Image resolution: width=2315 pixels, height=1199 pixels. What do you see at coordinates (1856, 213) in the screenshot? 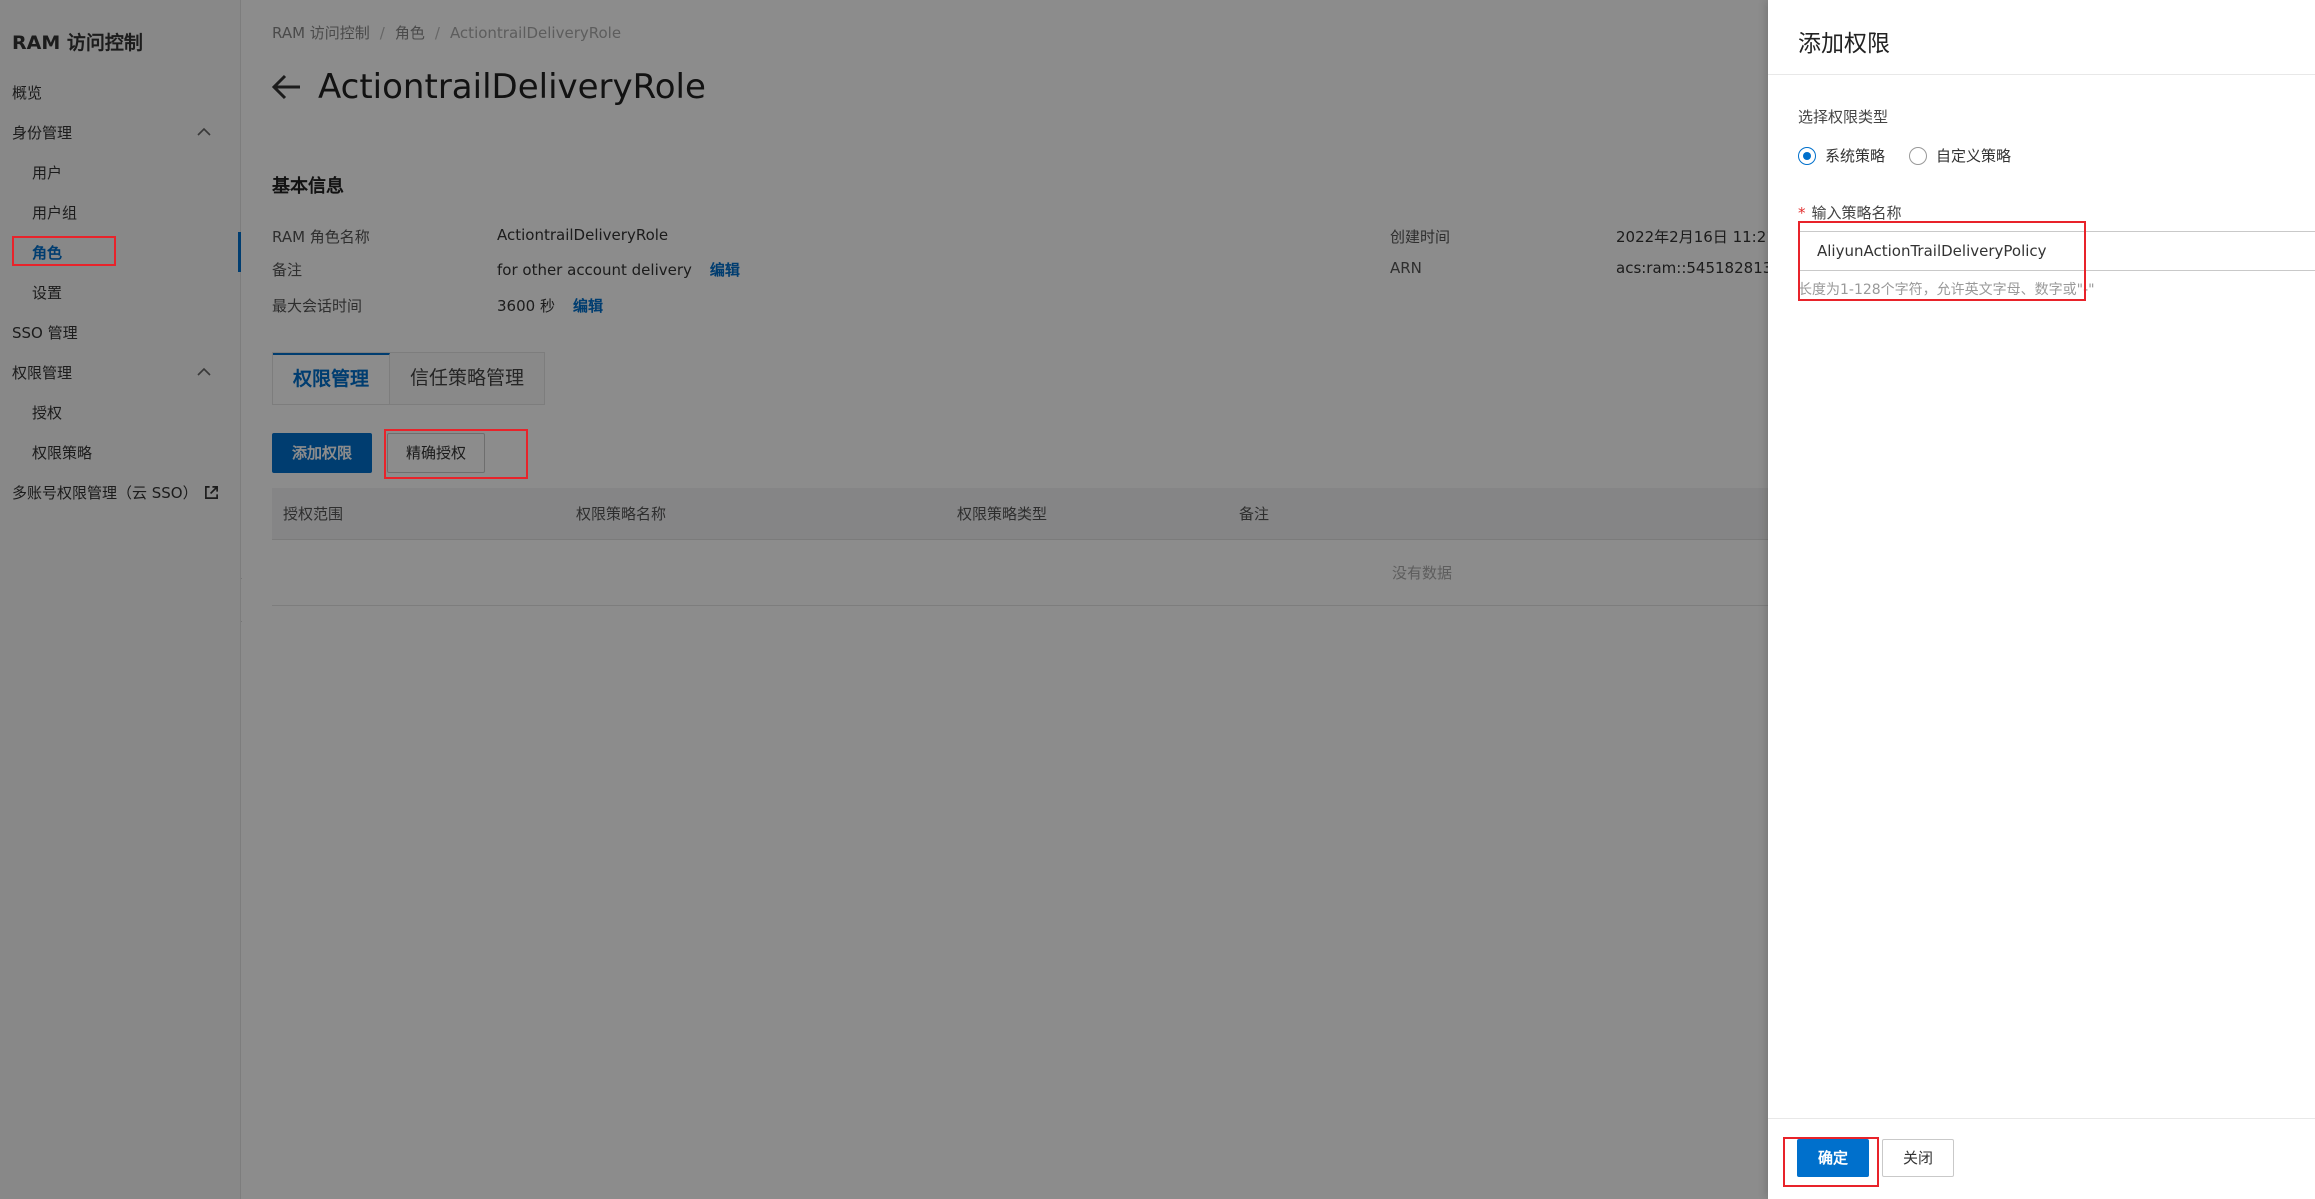
I see `policy-name-label: 输入策略名称` at bounding box center [1856, 213].